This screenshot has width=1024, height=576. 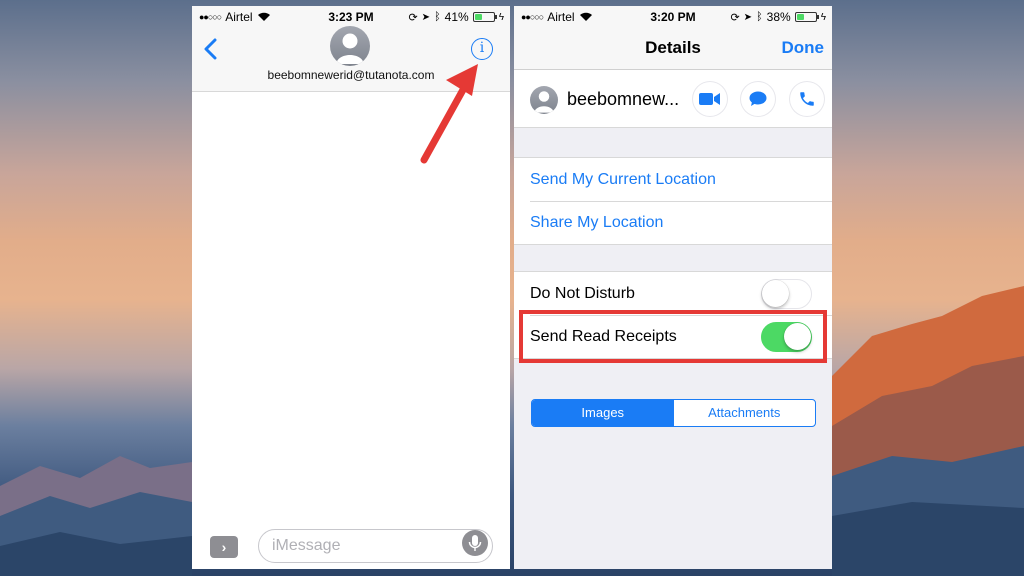 I want to click on highlight-box, so click(x=673, y=336).